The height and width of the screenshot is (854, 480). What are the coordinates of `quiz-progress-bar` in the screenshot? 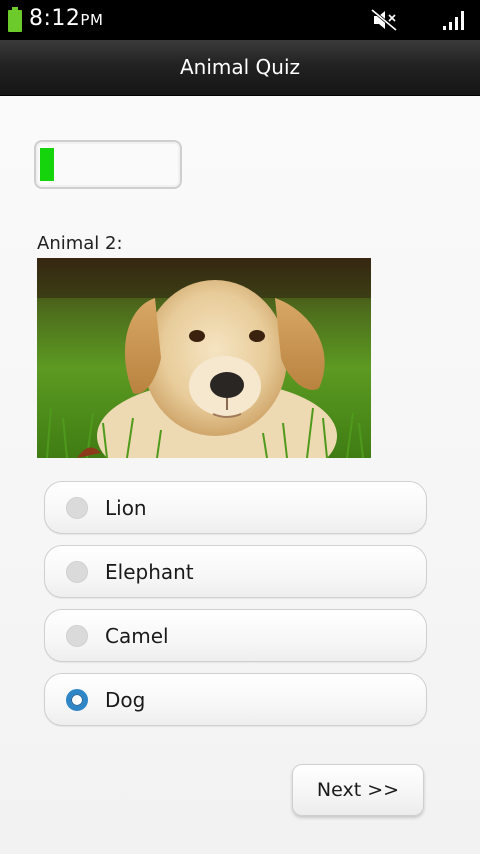 It's located at (108, 164).